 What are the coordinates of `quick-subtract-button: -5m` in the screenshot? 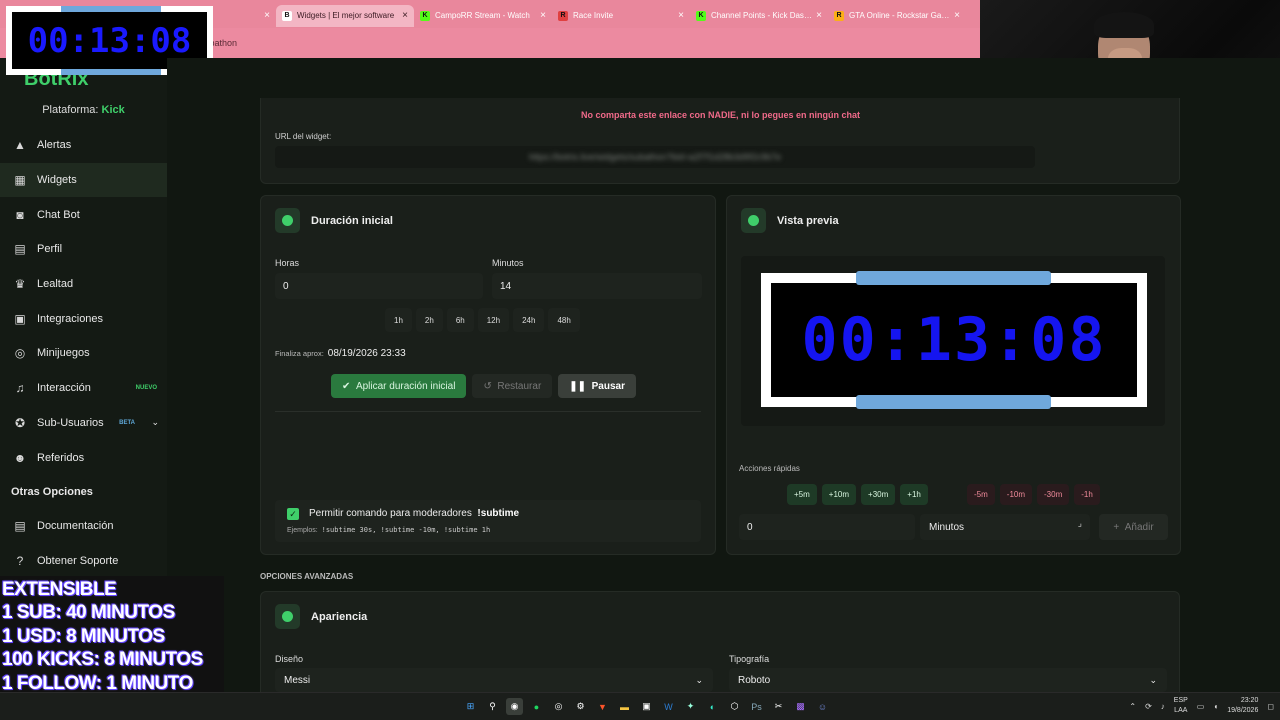 It's located at (981, 494).